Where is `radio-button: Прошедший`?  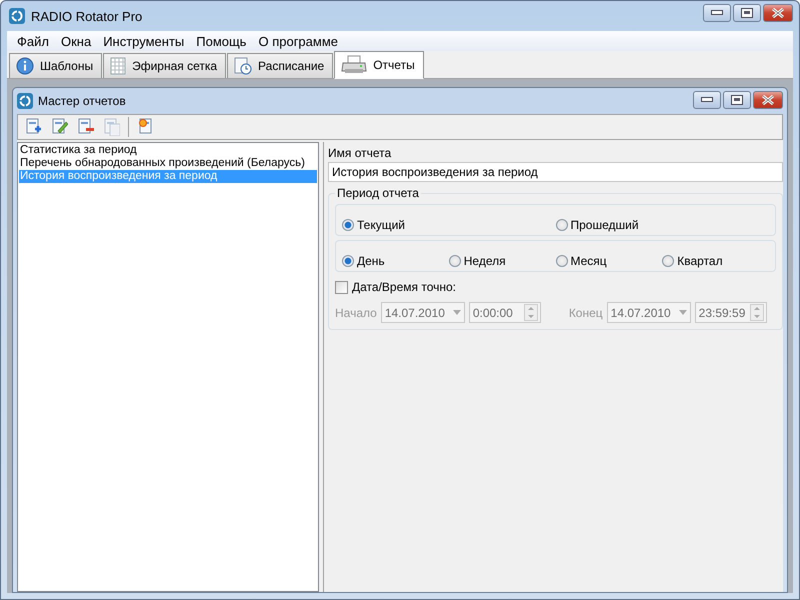
radio-button: Прошедший is located at coordinates (597, 225).